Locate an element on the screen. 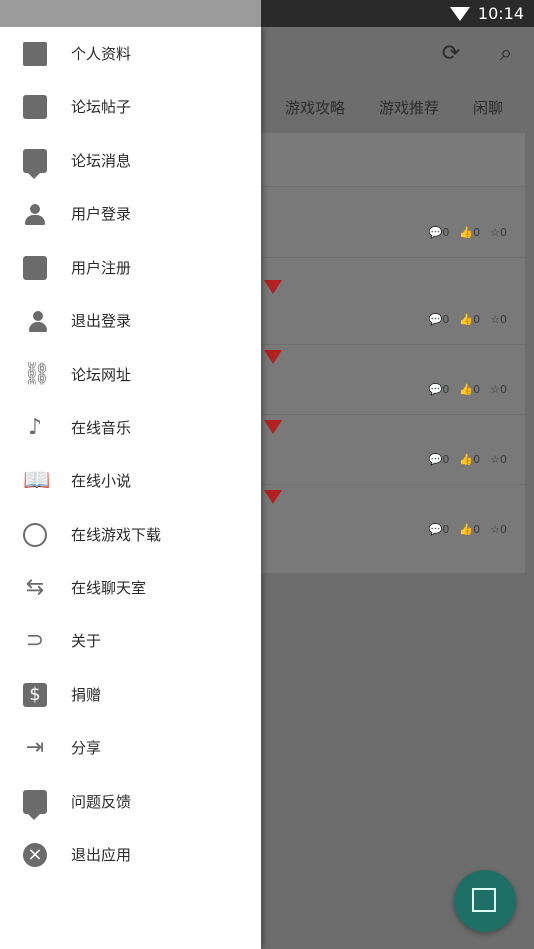 Image resolution: width=534 pixels, height=949 pixels. search-icon: ⌕ is located at coordinates (506, 54).